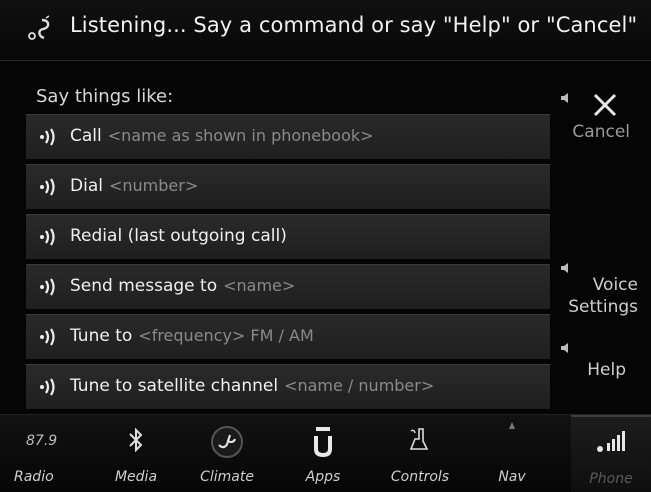 The width and height of the screenshot is (651, 492). What do you see at coordinates (512, 477) in the screenshot?
I see `tab-label: Nav` at bounding box center [512, 477].